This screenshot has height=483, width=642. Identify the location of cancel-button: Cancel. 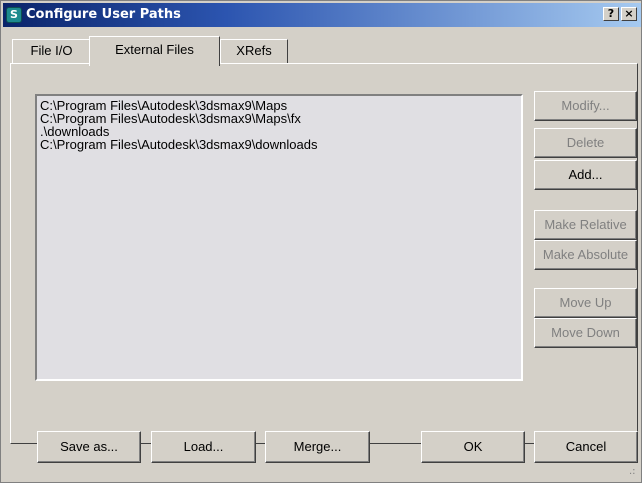
(586, 447).